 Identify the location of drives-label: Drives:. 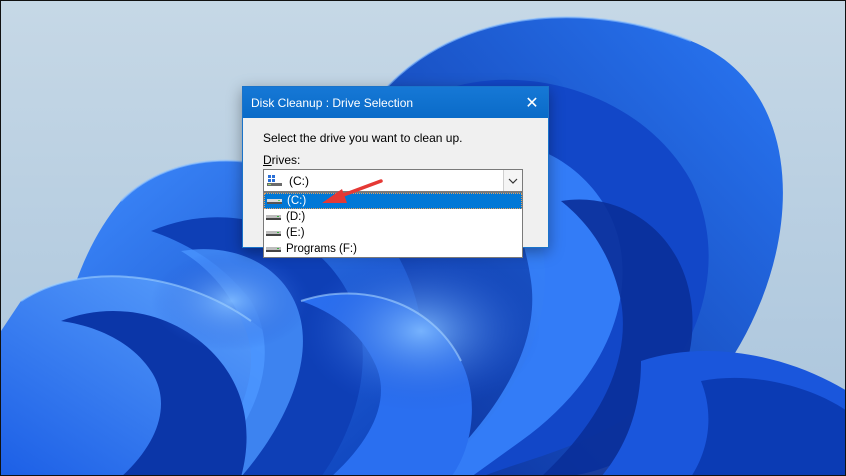
(395, 160).